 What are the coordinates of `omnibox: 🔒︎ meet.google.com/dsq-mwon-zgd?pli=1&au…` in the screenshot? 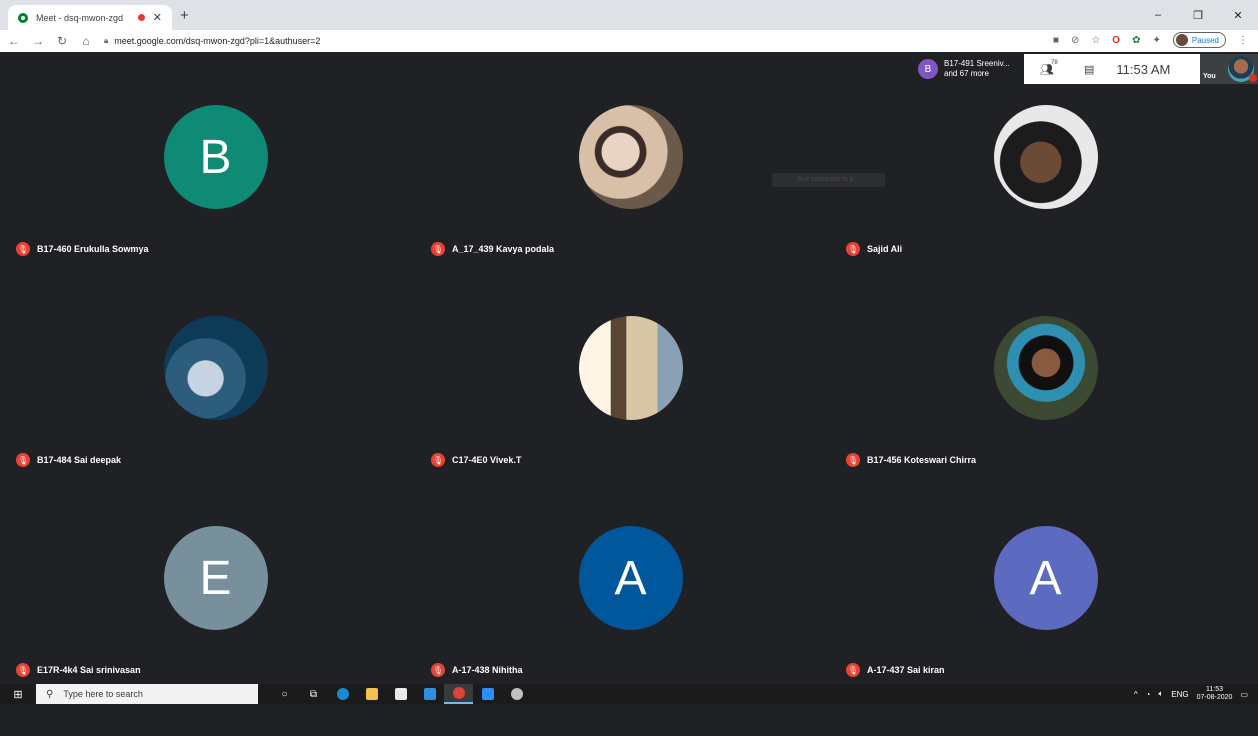 It's located at (212, 41).